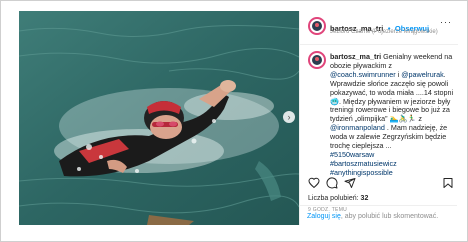 Image resolution: width=468 pixels, height=242 pixels. Describe the element at coordinates (317, 26) in the screenshot. I see `avatar` at that location.